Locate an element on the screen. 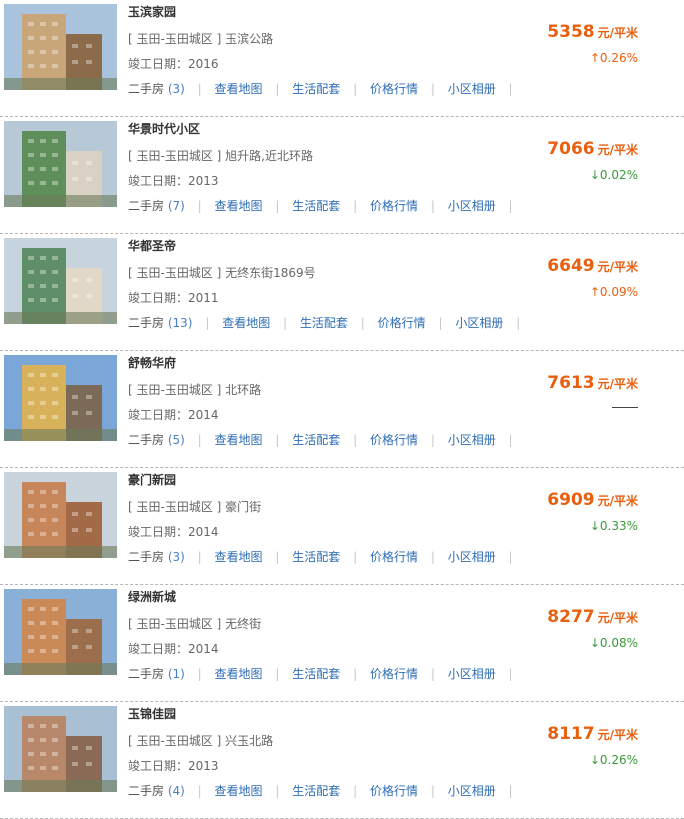 The image size is (684, 819). listing-links: 二手房 (5) | 查看地图 | 生活配套 | 价格行情 | 小区相册 | 小区 is located at coordinates (325, 439).